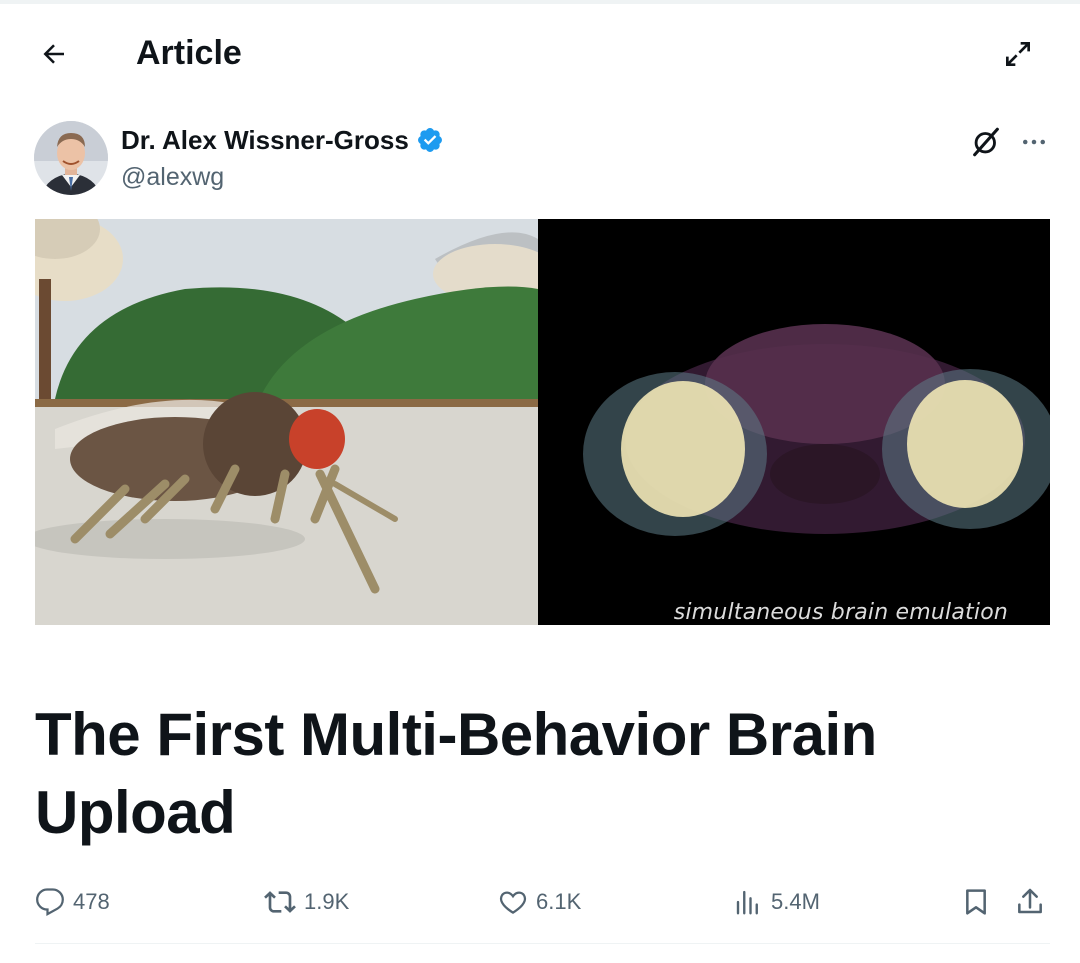 This screenshot has width=1080, height=963. I want to click on page-title: Article, so click(189, 53).